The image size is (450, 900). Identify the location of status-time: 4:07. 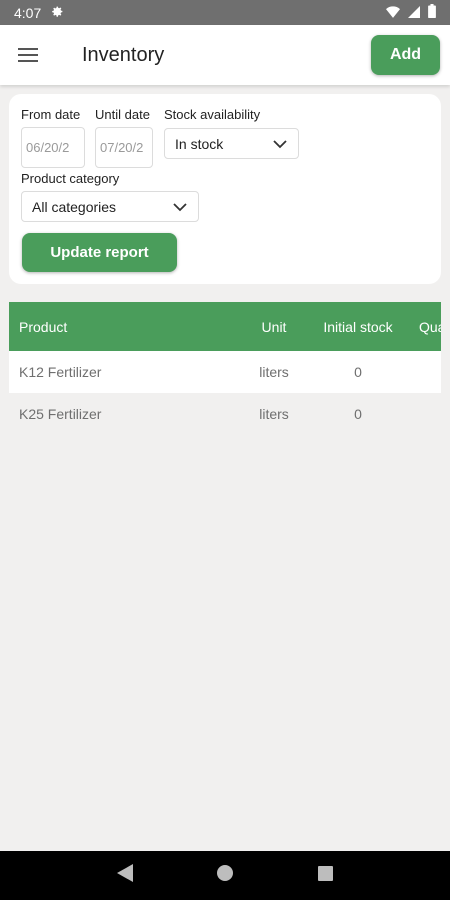
(28, 12).